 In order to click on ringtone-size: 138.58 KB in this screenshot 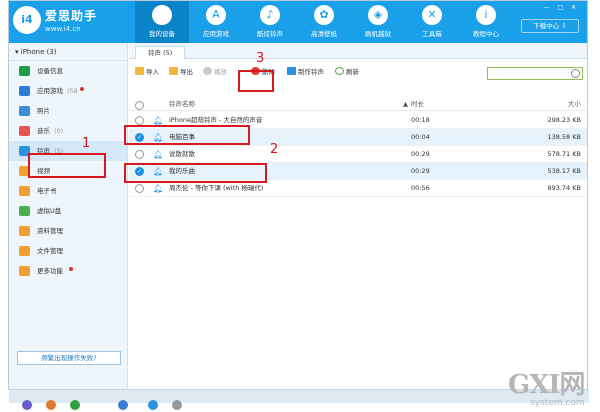, I will do `click(564, 137)`.